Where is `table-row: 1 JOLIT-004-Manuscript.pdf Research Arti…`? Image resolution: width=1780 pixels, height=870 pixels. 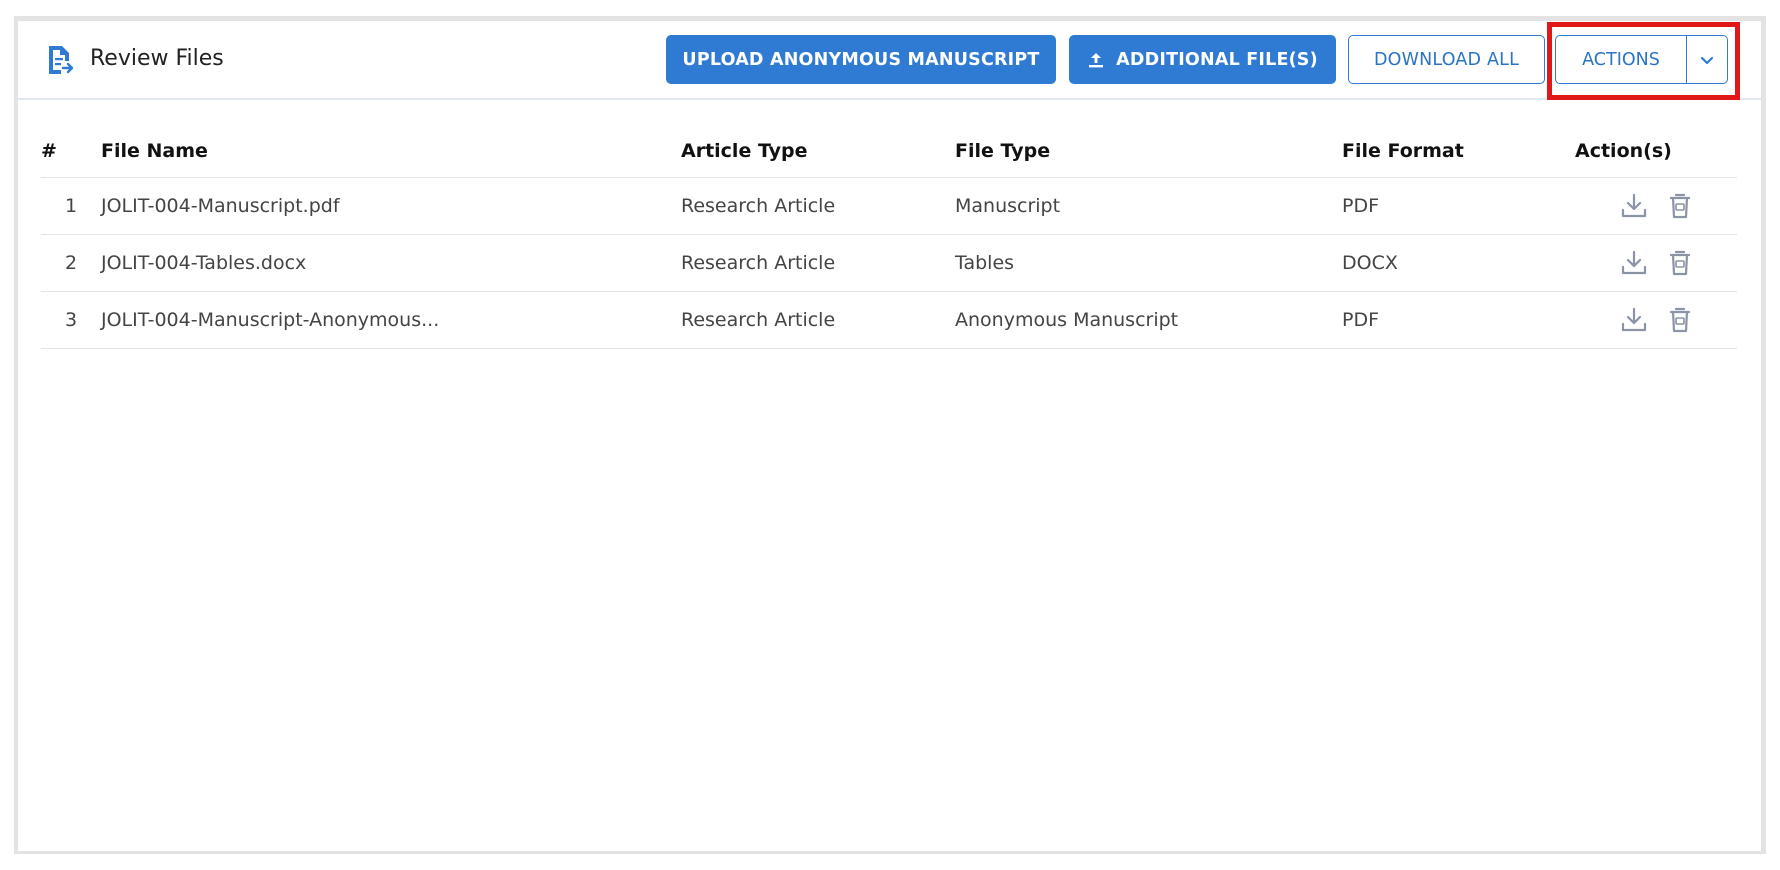 table-row: 1 JOLIT-004-Manuscript.pdf Research Arti… is located at coordinates (889, 206).